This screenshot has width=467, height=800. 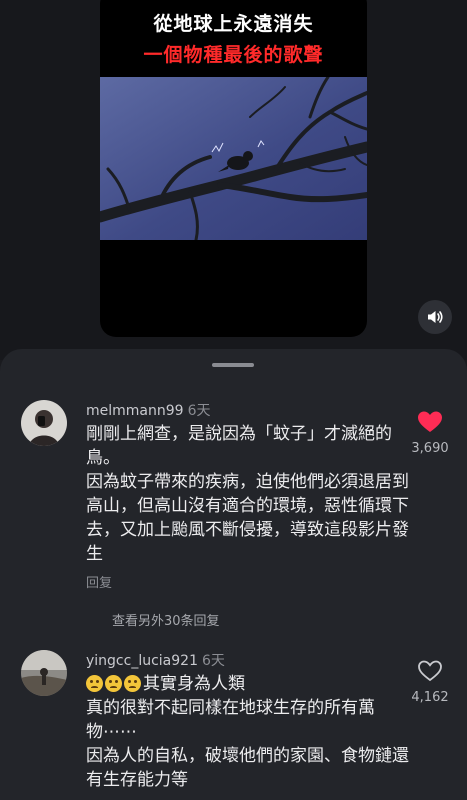 I want to click on comment-header: melmmann99 6天, so click(x=148, y=410).